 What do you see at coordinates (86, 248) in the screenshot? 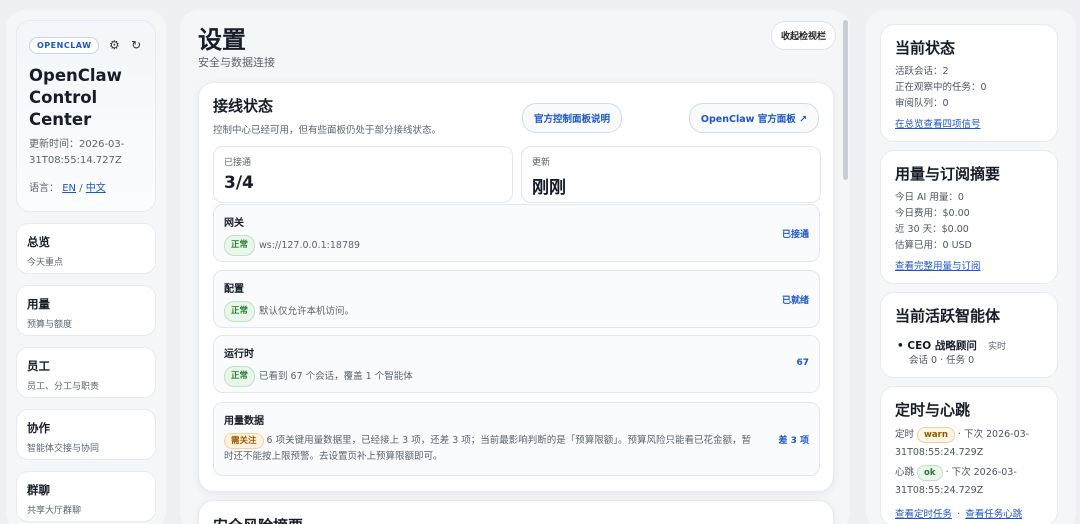
I see `sidebar-item-overview: 总览 今天重点` at bounding box center [86, 248].